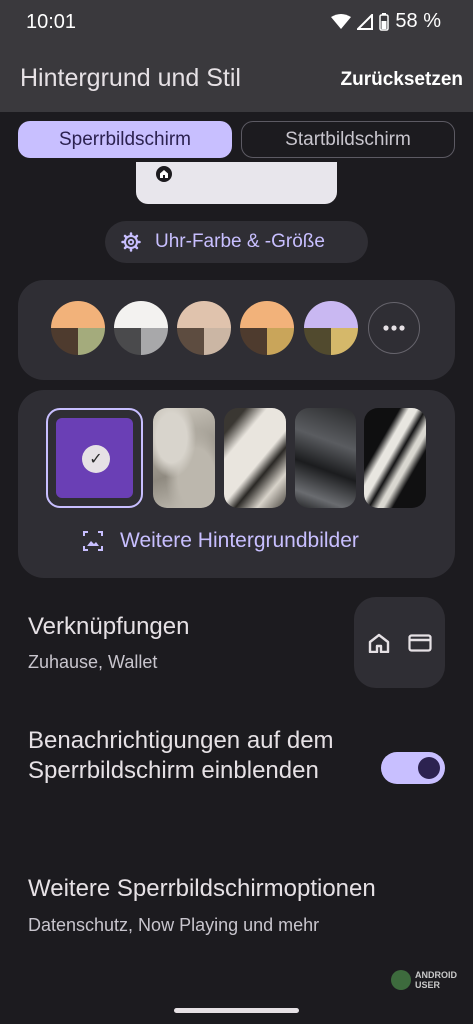 The width and height of the screenshot is (473, 1024). Describe the element at coordinates (402, 80) in the screenshot. I see `reset-button: Zurücksetzen` at that location.